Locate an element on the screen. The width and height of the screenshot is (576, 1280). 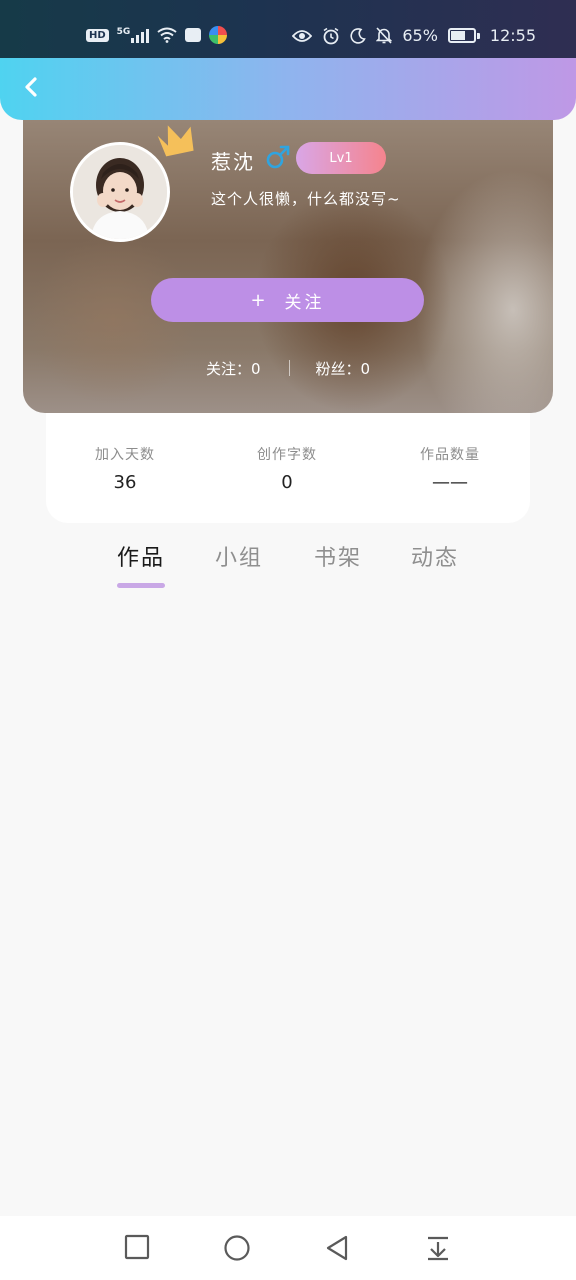
stat-join-days: 加入天数 36 is located at coordinates (125, 468).